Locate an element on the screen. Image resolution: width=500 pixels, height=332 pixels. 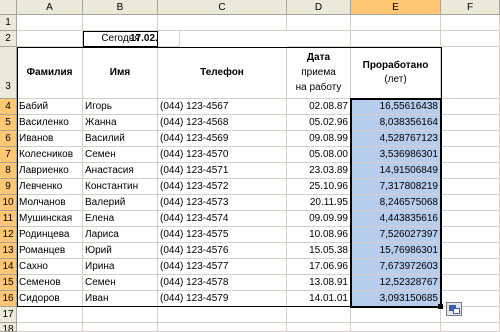
cell-name: Елена is located at coordinates (120, 219).